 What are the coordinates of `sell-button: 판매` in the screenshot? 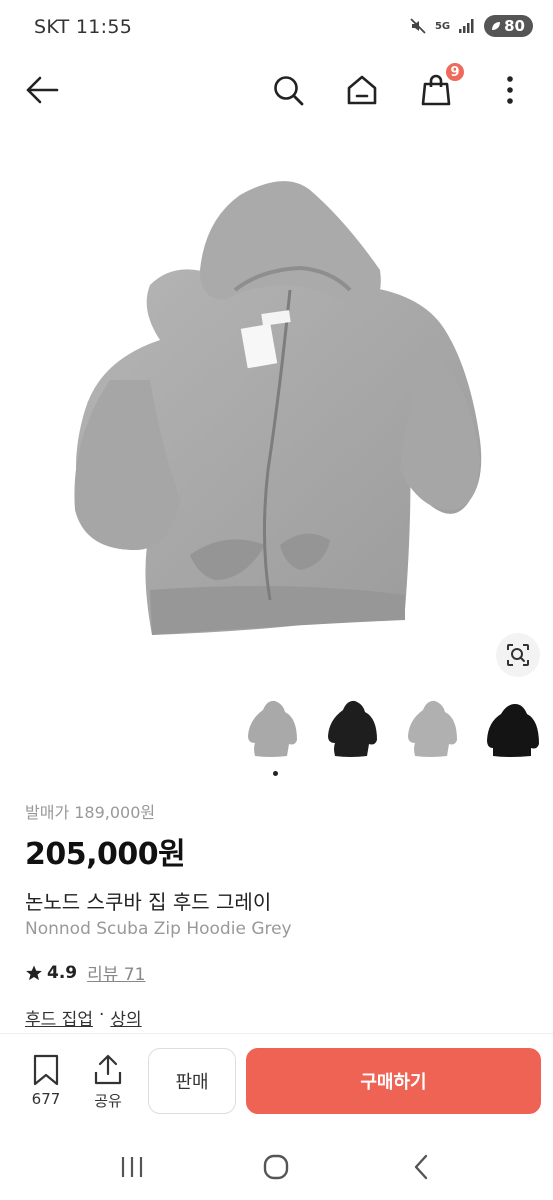 It's located at (192, 1081).